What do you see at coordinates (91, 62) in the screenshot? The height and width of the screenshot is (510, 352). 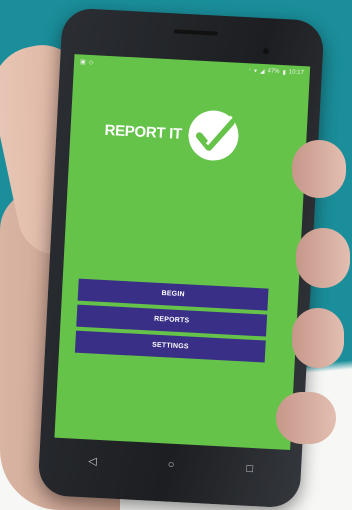 I see `notification-icon: ◇` at bounding box center [91, 62].